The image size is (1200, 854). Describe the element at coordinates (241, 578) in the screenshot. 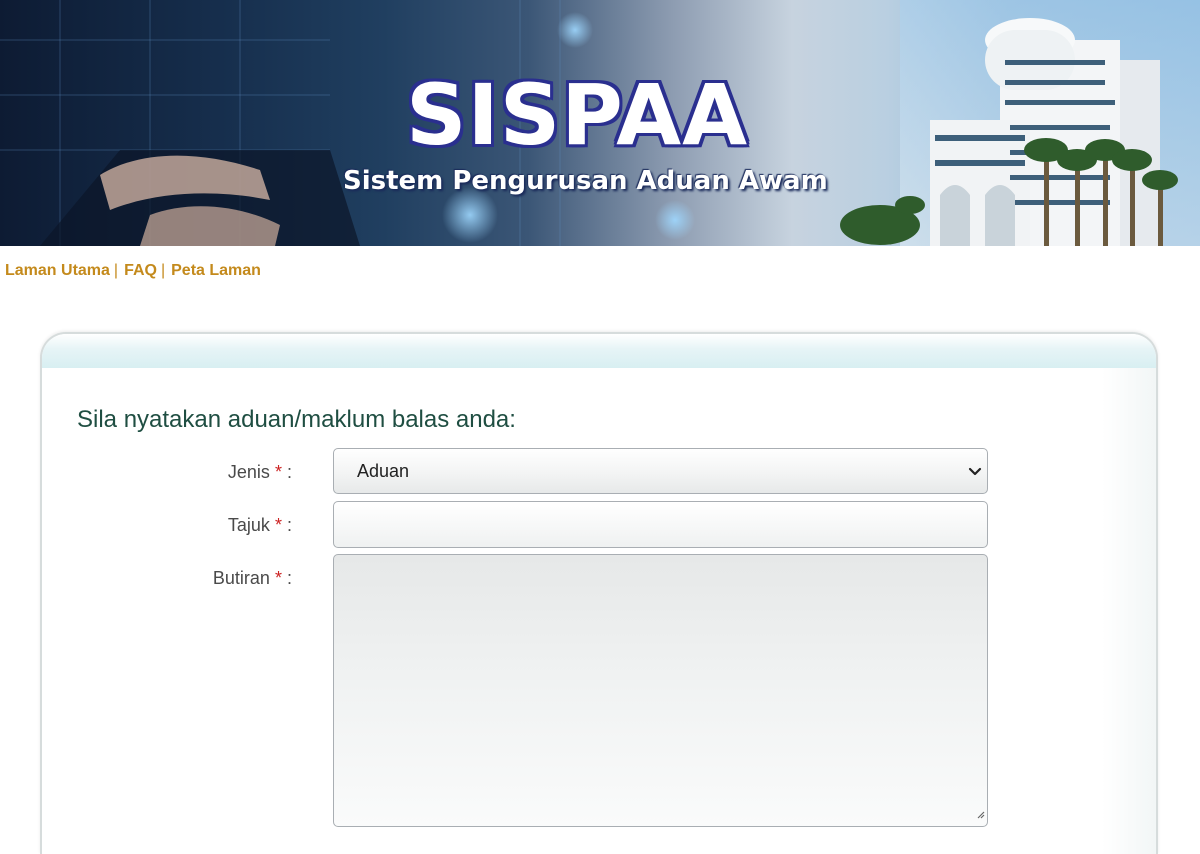

I see `butiran-label-text: Butiran` at that location.